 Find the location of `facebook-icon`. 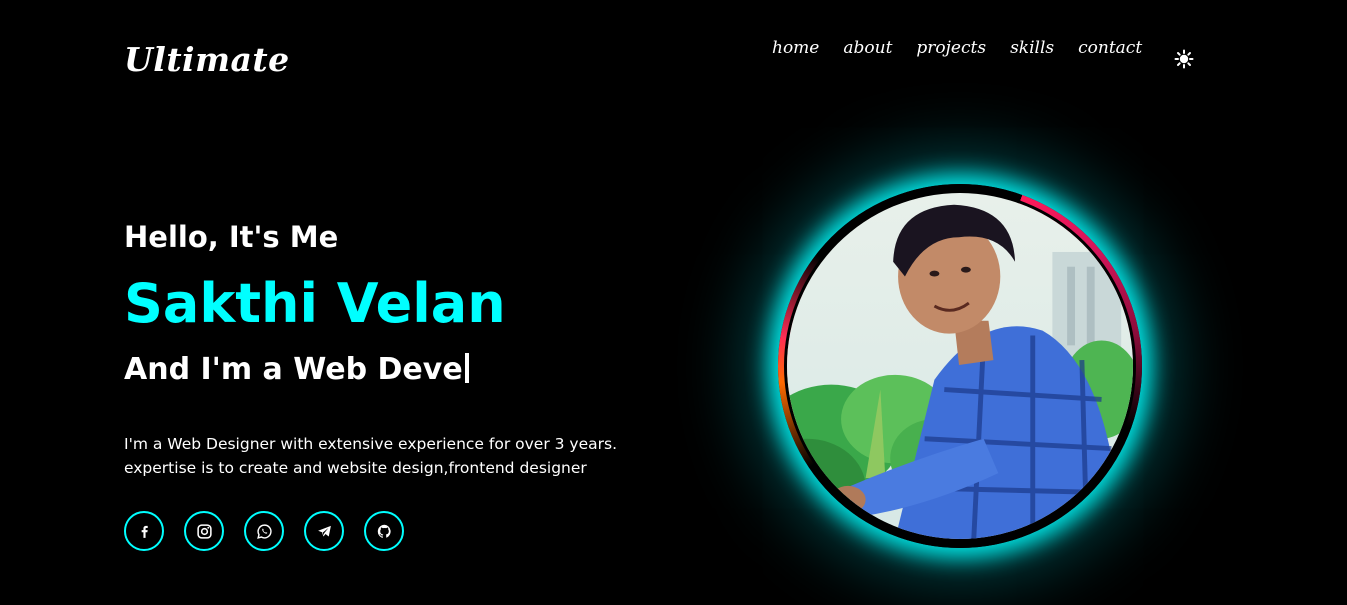

facebook-icon is located at coordinates (144, 531).